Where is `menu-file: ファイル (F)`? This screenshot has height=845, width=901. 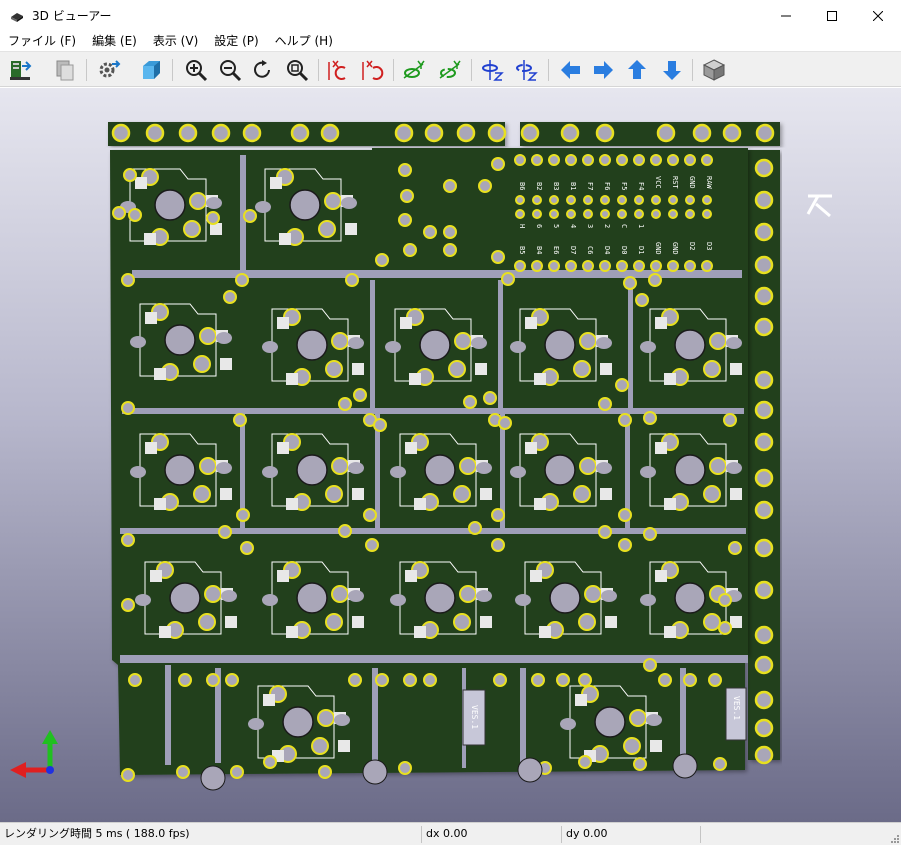
menu-file: ファイル (F) is located at coordinates (42, 41).